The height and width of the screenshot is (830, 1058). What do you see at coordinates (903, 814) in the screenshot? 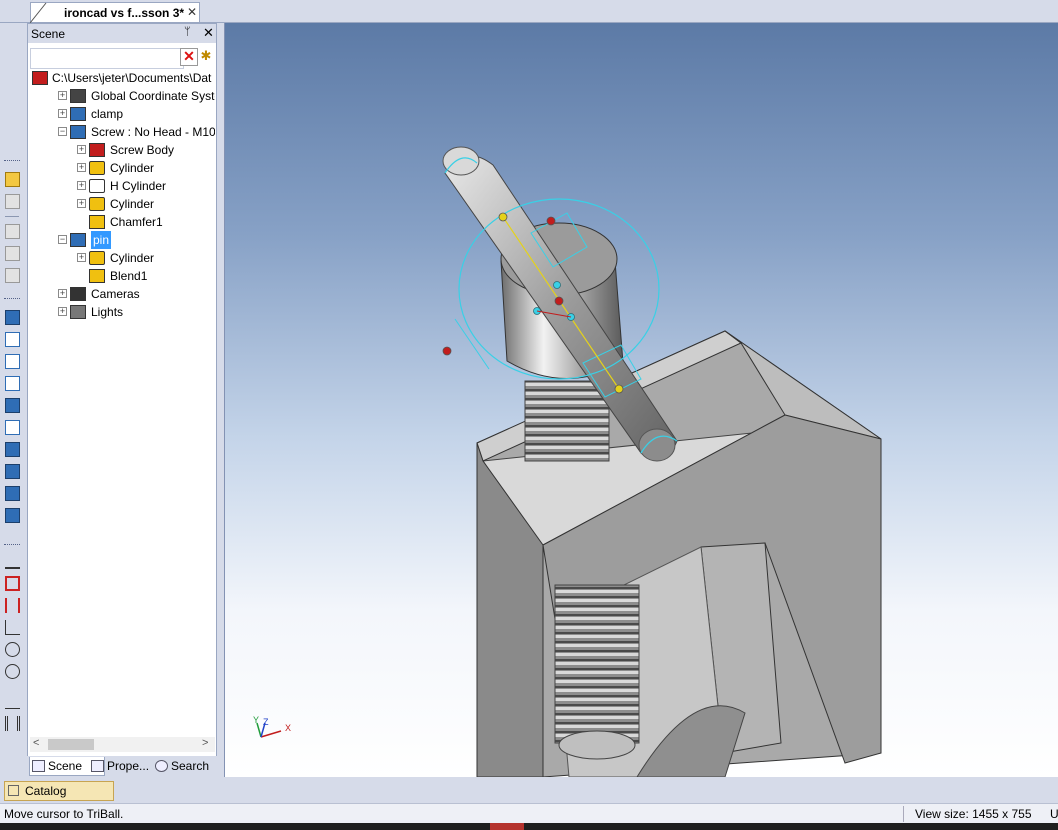
I see `status-separator` at bounding box center [903, 814].